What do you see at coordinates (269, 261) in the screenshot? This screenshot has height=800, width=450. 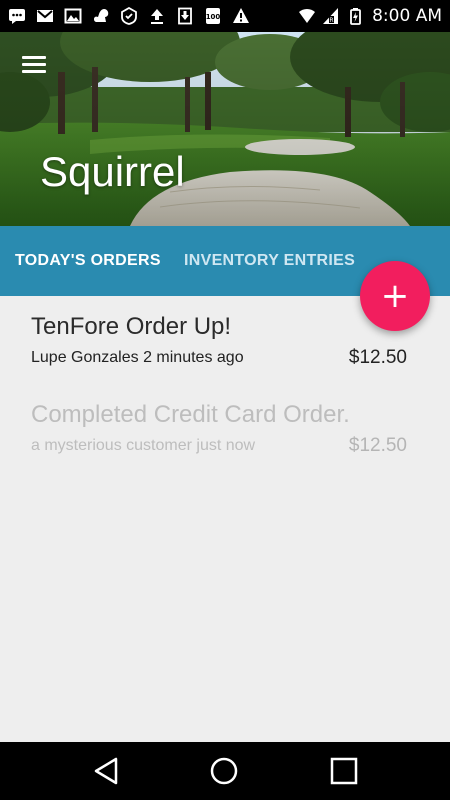 I see `tab-inventory-entries: INVENTORY ENTRIES` at bounding box center [269, 261].